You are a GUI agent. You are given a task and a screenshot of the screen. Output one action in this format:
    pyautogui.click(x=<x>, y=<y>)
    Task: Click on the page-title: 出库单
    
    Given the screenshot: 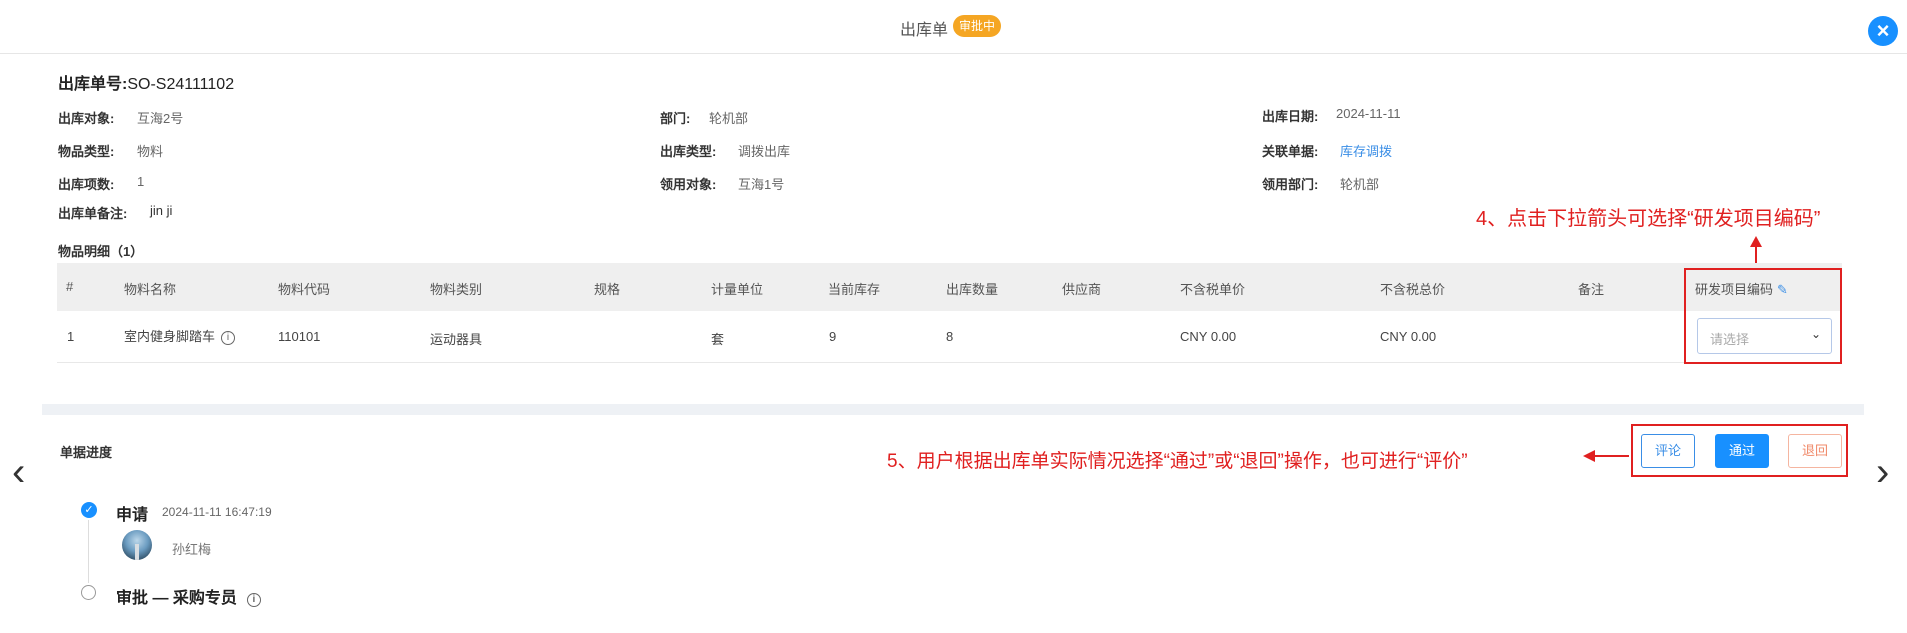 What is the action you would take?
    pyautogui.click(x=924, y=30)
    